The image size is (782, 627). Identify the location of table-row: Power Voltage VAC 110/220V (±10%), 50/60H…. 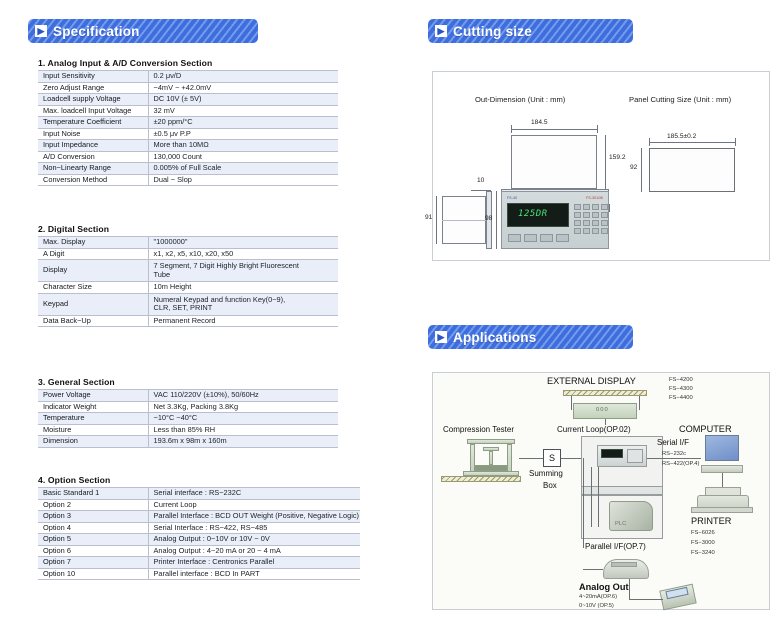
(188, 395).